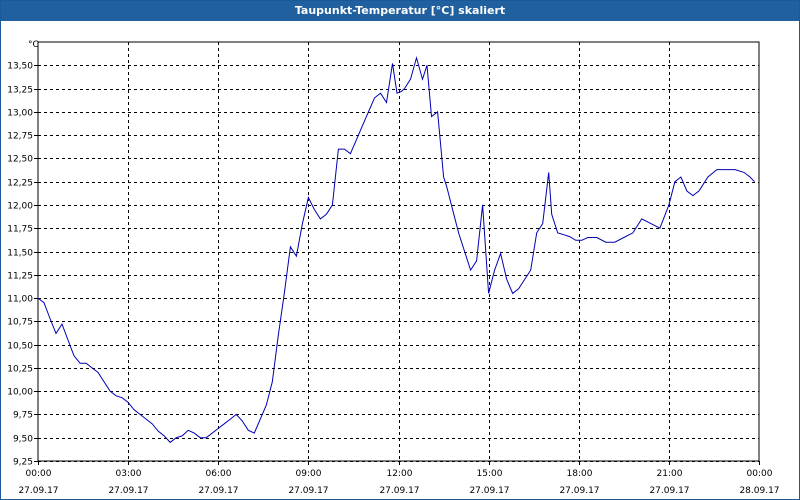 This screenshot has width=800, height=500. Describe the element at coordinates (20, 114) in the screenshot. I see `y-tick-label: 13,00` at that location.